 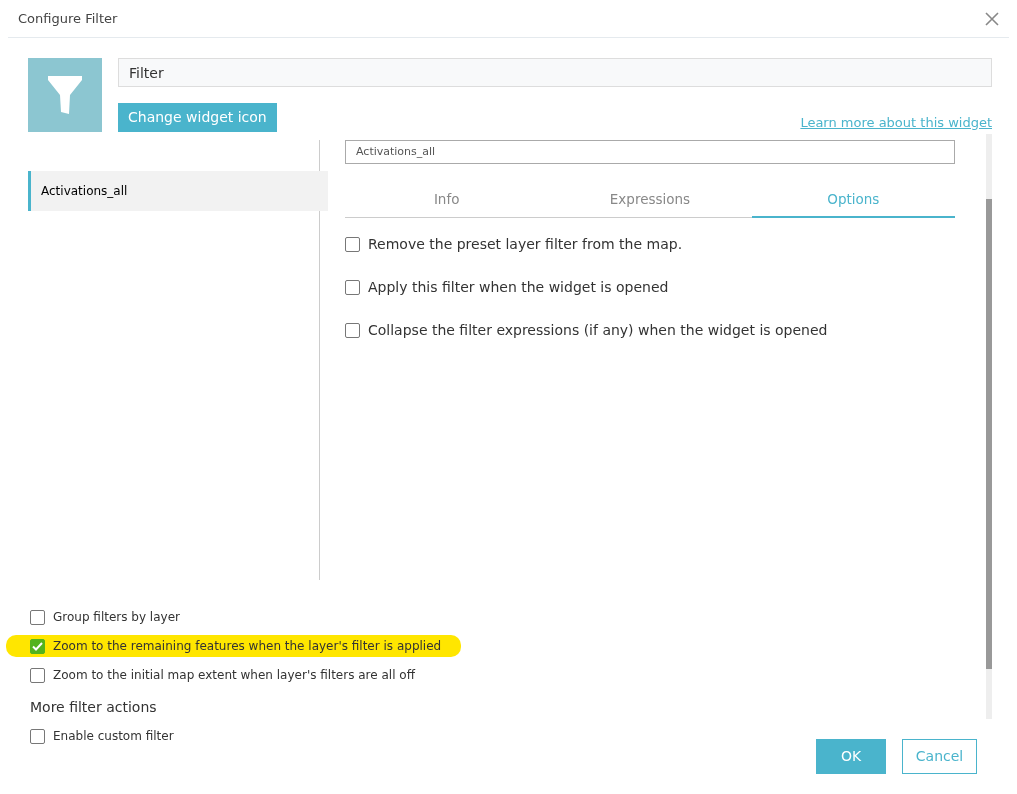 I want to click on close-icon, so click(x=992, y=18).